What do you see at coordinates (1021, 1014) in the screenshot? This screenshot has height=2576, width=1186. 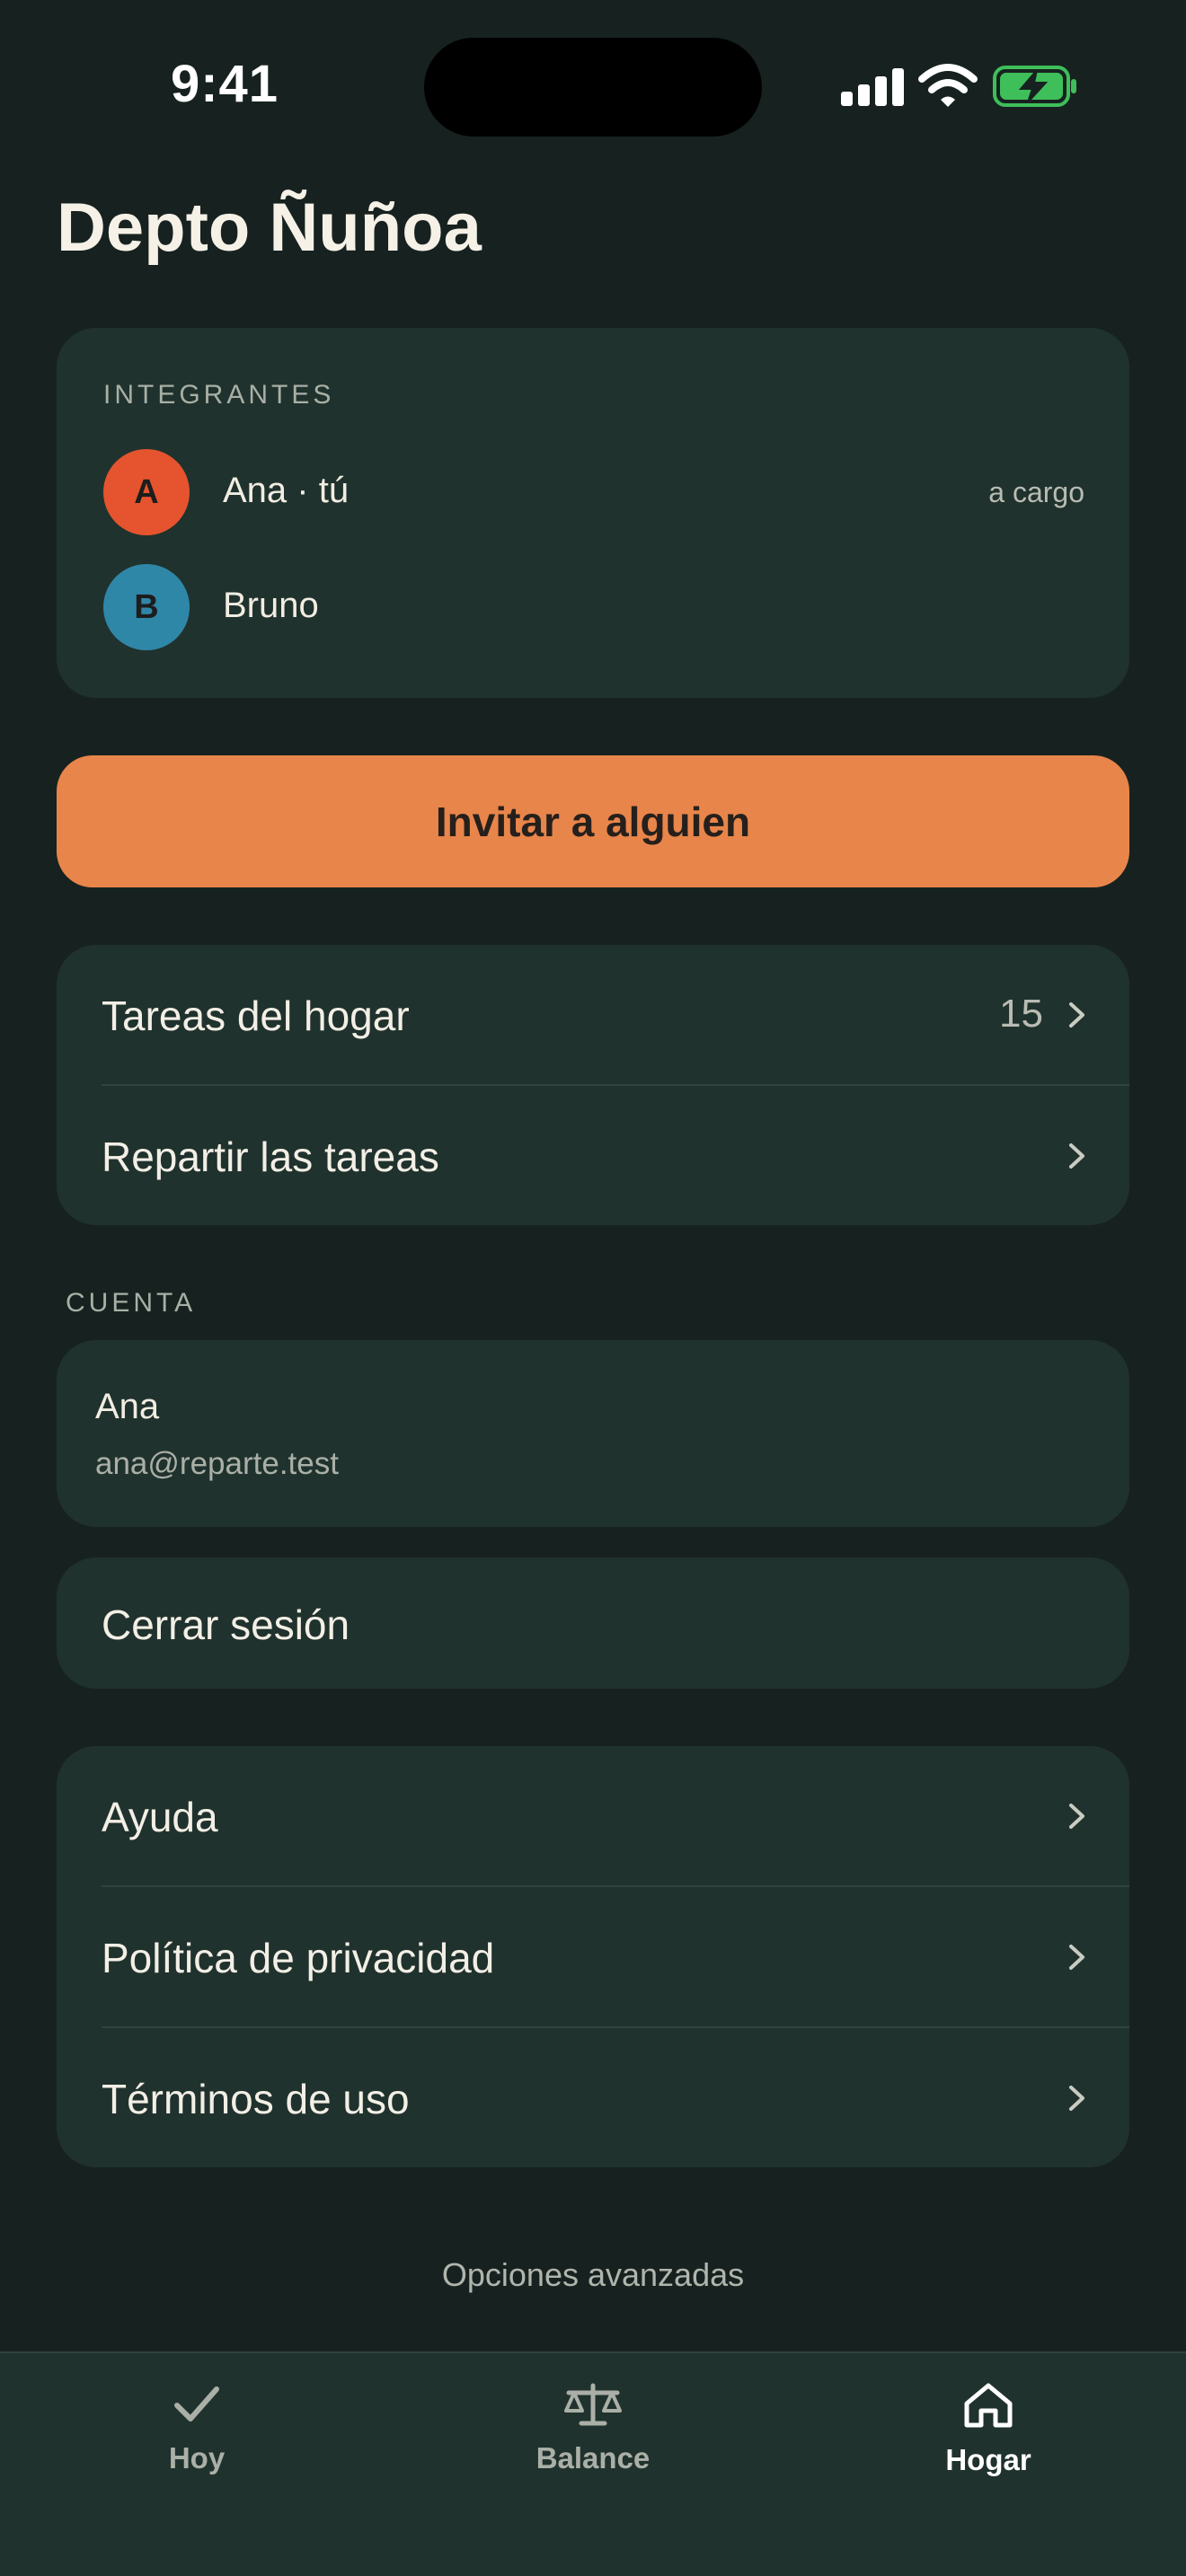 I see `task-count: 15` at bounding box center [1021, 1014].